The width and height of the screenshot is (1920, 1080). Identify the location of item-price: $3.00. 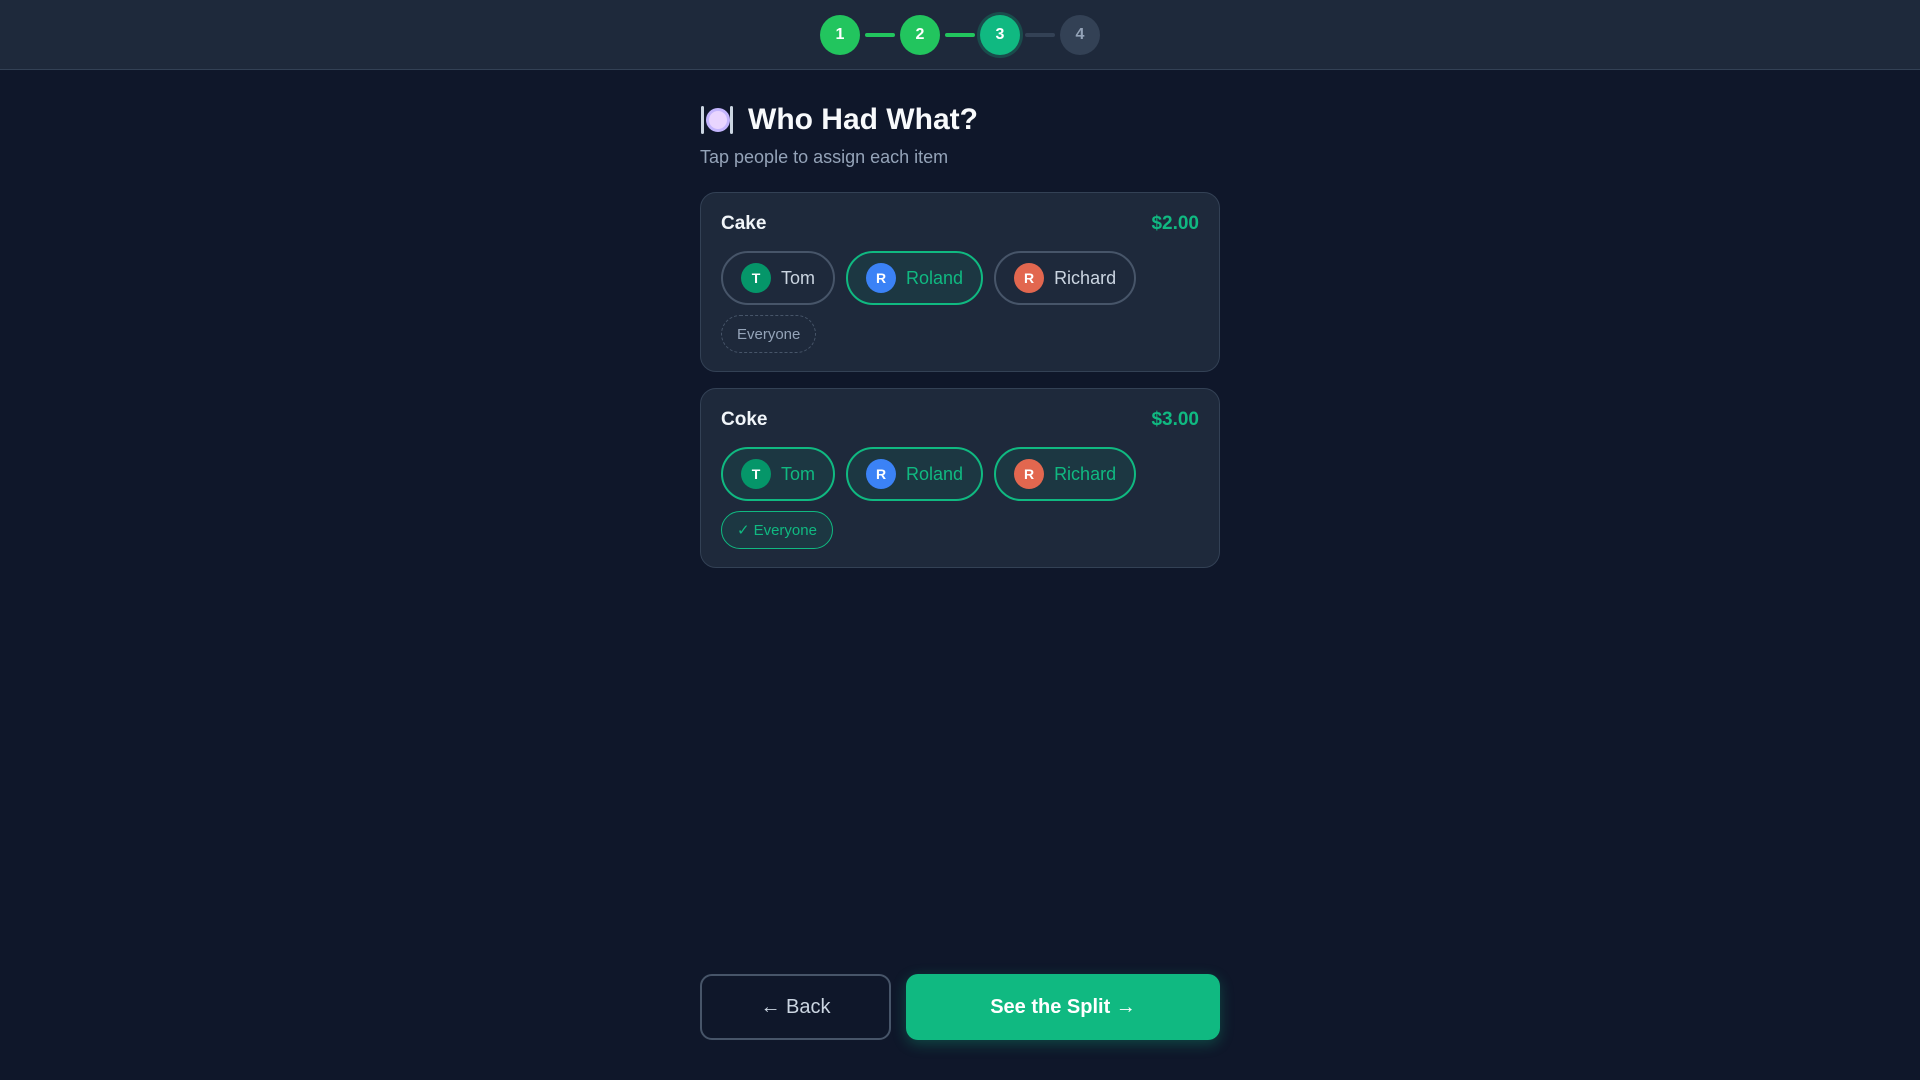
(1175, 419).